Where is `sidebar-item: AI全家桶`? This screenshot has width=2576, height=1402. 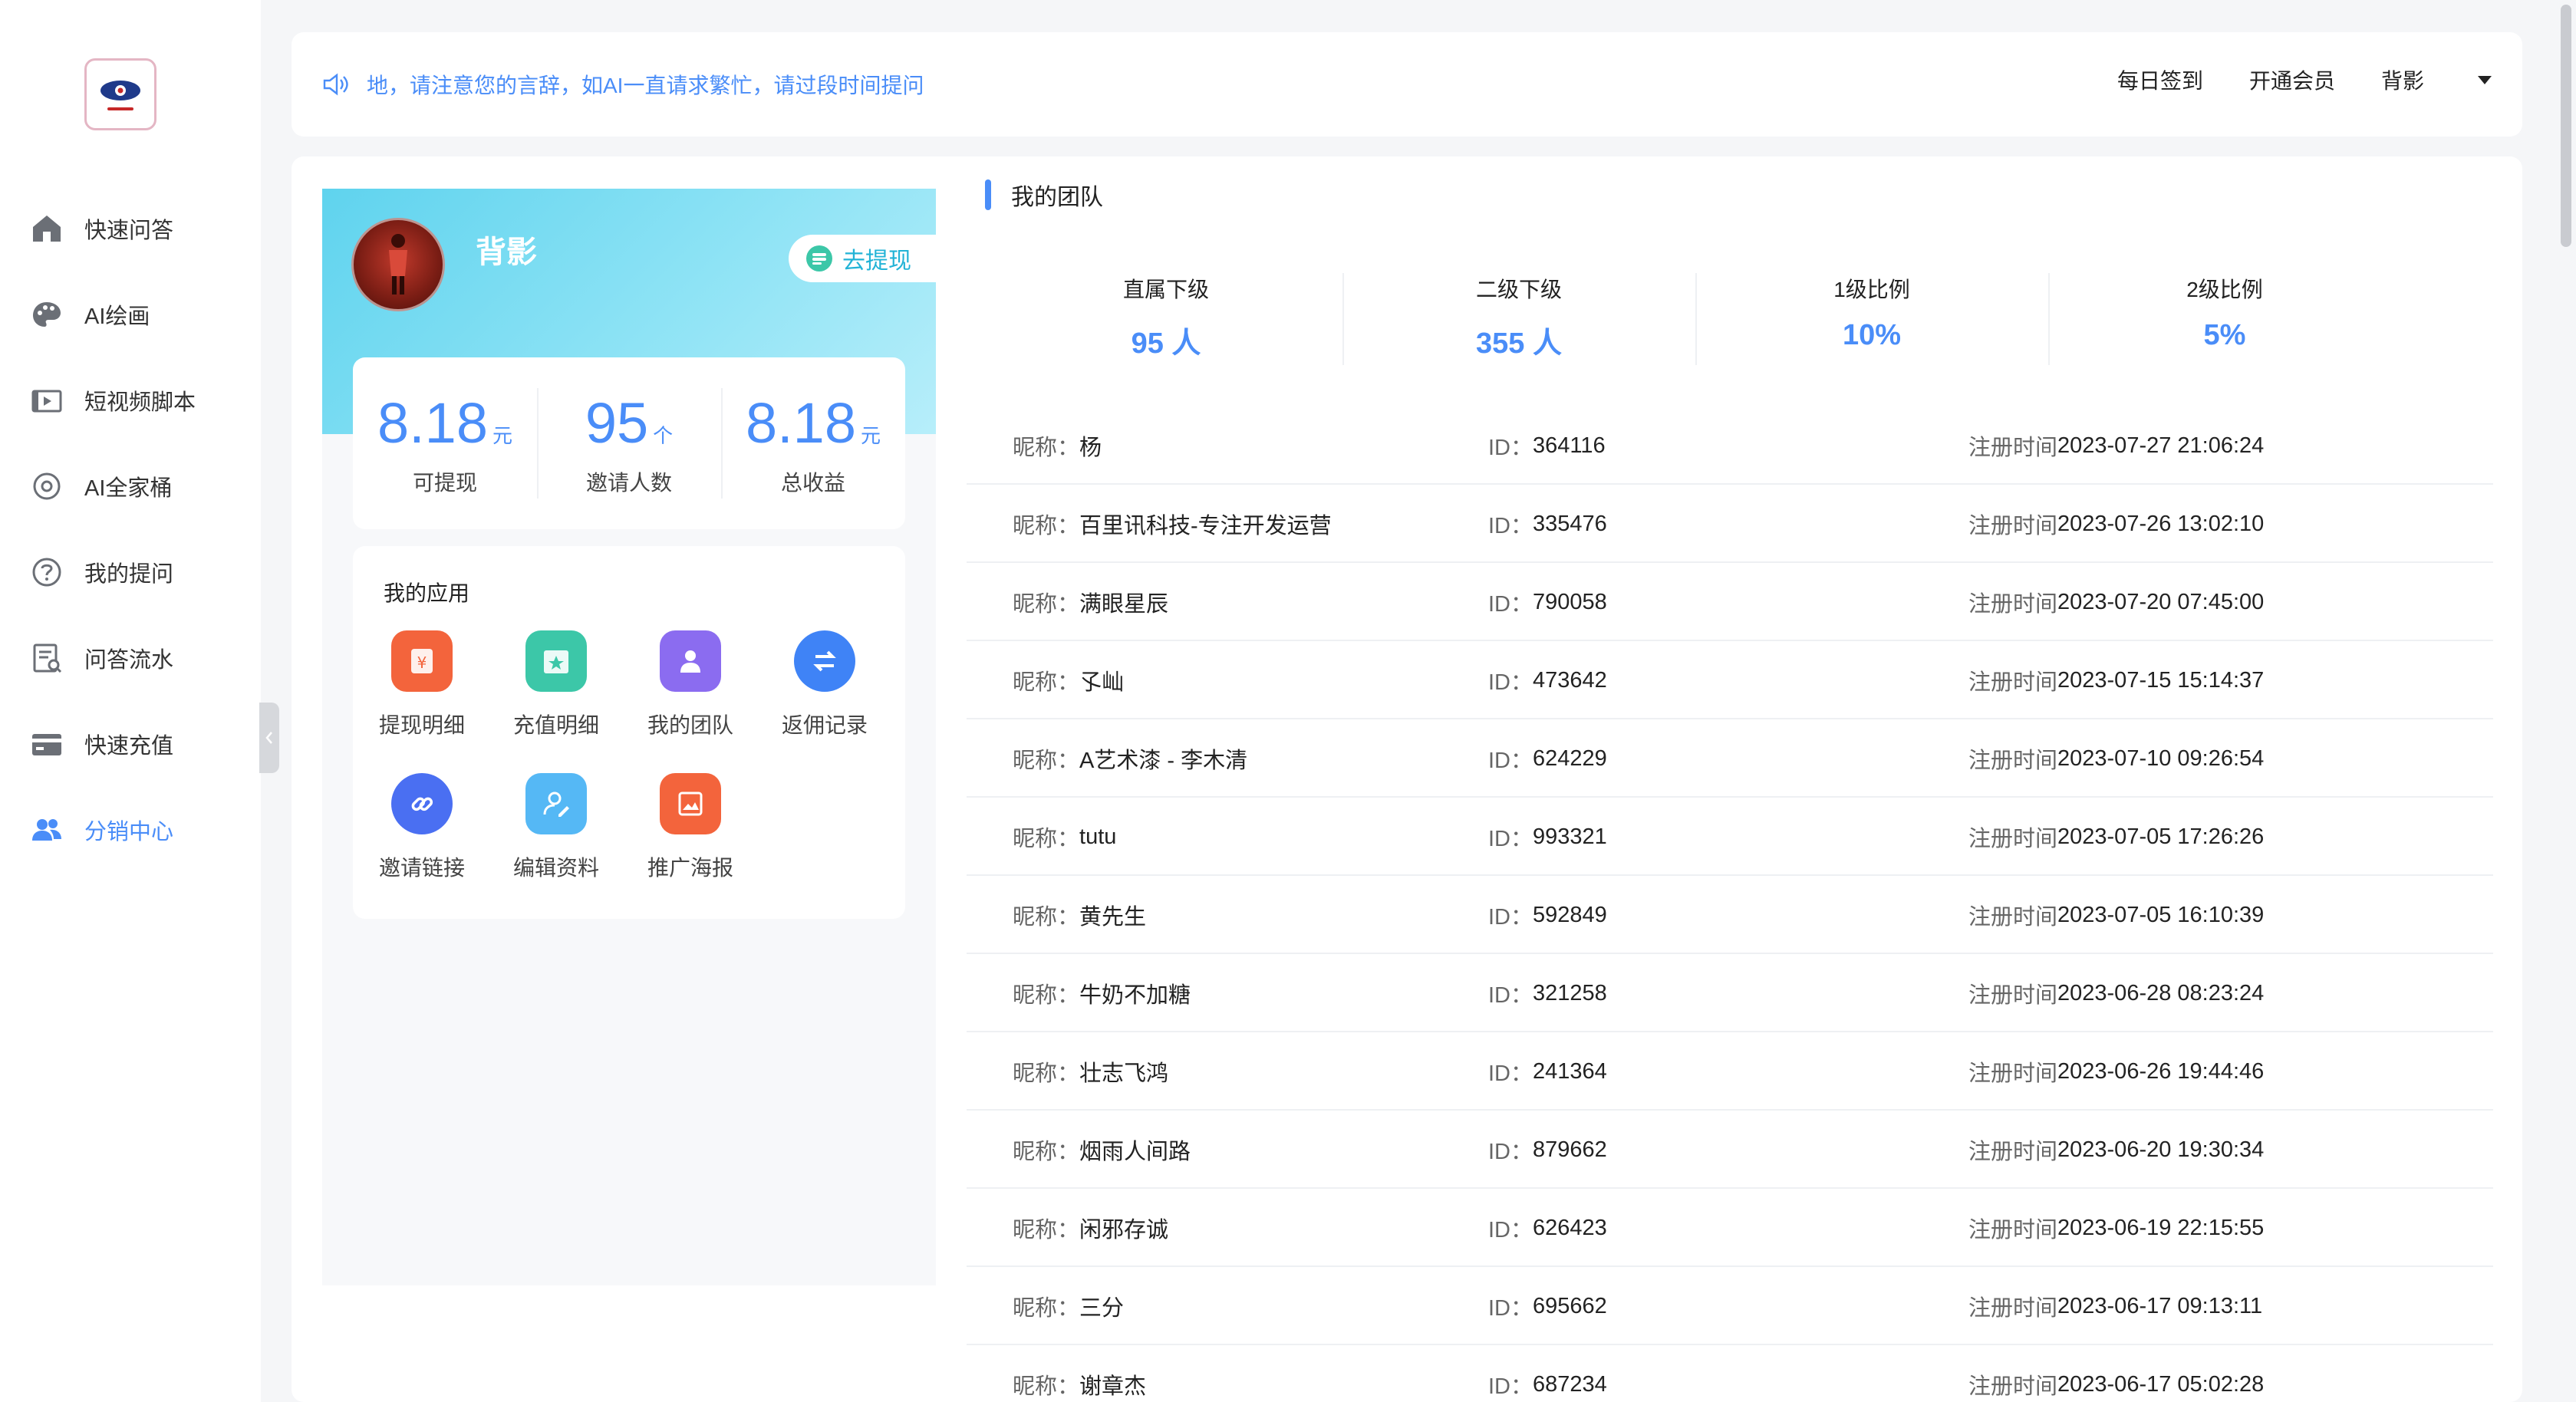 sidebar-item: AI全家桶 is located at coordinates (140, 486).